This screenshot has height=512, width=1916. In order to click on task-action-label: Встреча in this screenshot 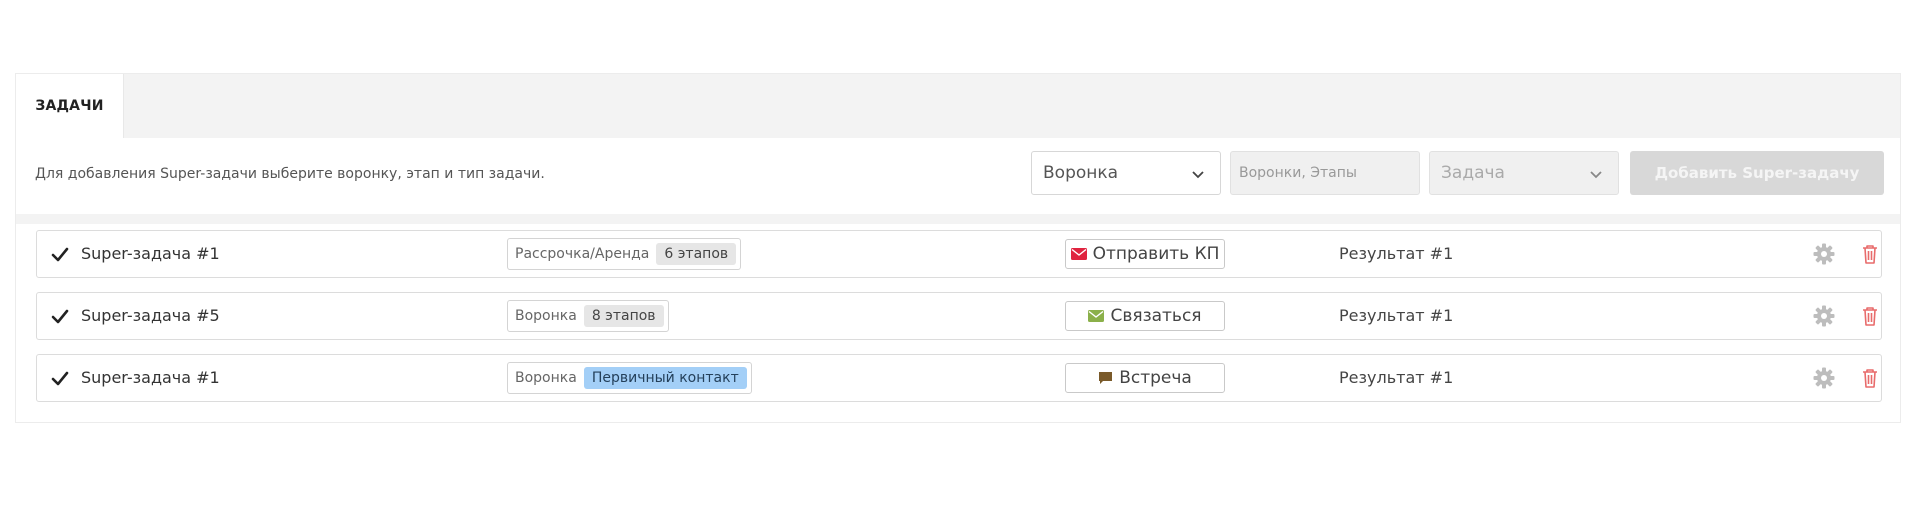, I will do `click(1155, 378)`.